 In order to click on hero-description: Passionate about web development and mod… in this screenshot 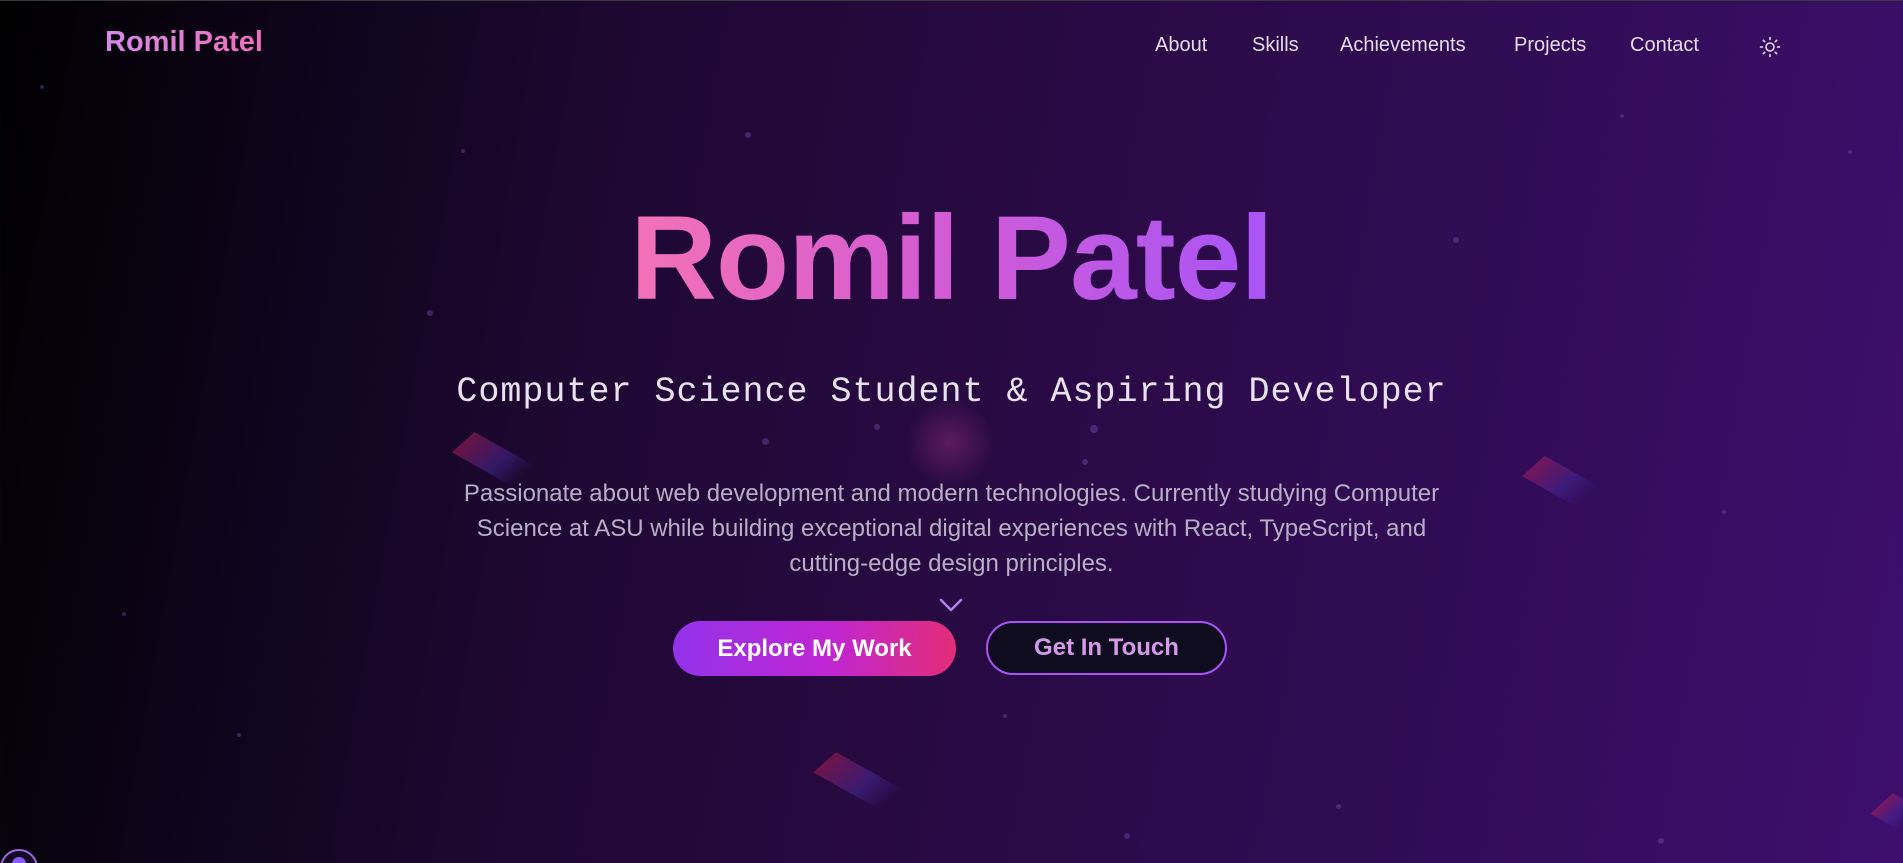, I will do `click(951, 528)`.